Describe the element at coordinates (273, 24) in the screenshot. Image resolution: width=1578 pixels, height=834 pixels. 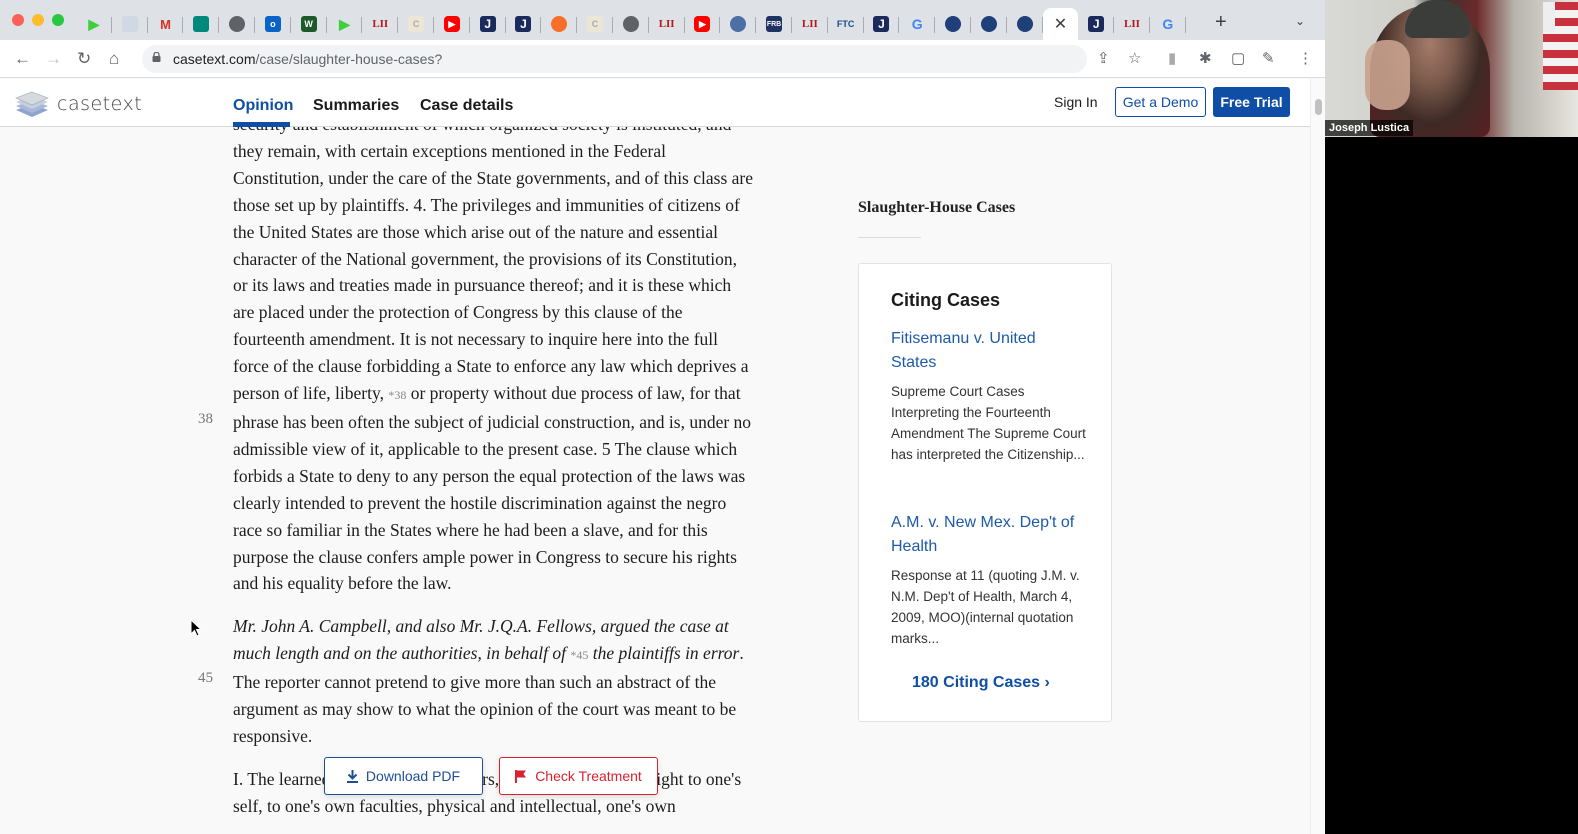
I see `browser-tab: o` at that location.